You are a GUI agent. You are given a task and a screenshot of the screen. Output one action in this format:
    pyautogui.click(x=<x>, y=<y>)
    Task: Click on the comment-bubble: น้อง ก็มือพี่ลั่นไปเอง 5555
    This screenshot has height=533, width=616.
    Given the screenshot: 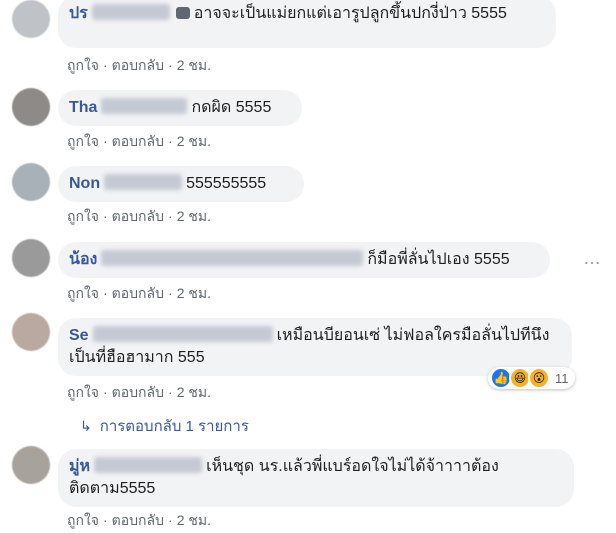 What is the action you would take?
    pyautogui.click(x=304, y=260)
    